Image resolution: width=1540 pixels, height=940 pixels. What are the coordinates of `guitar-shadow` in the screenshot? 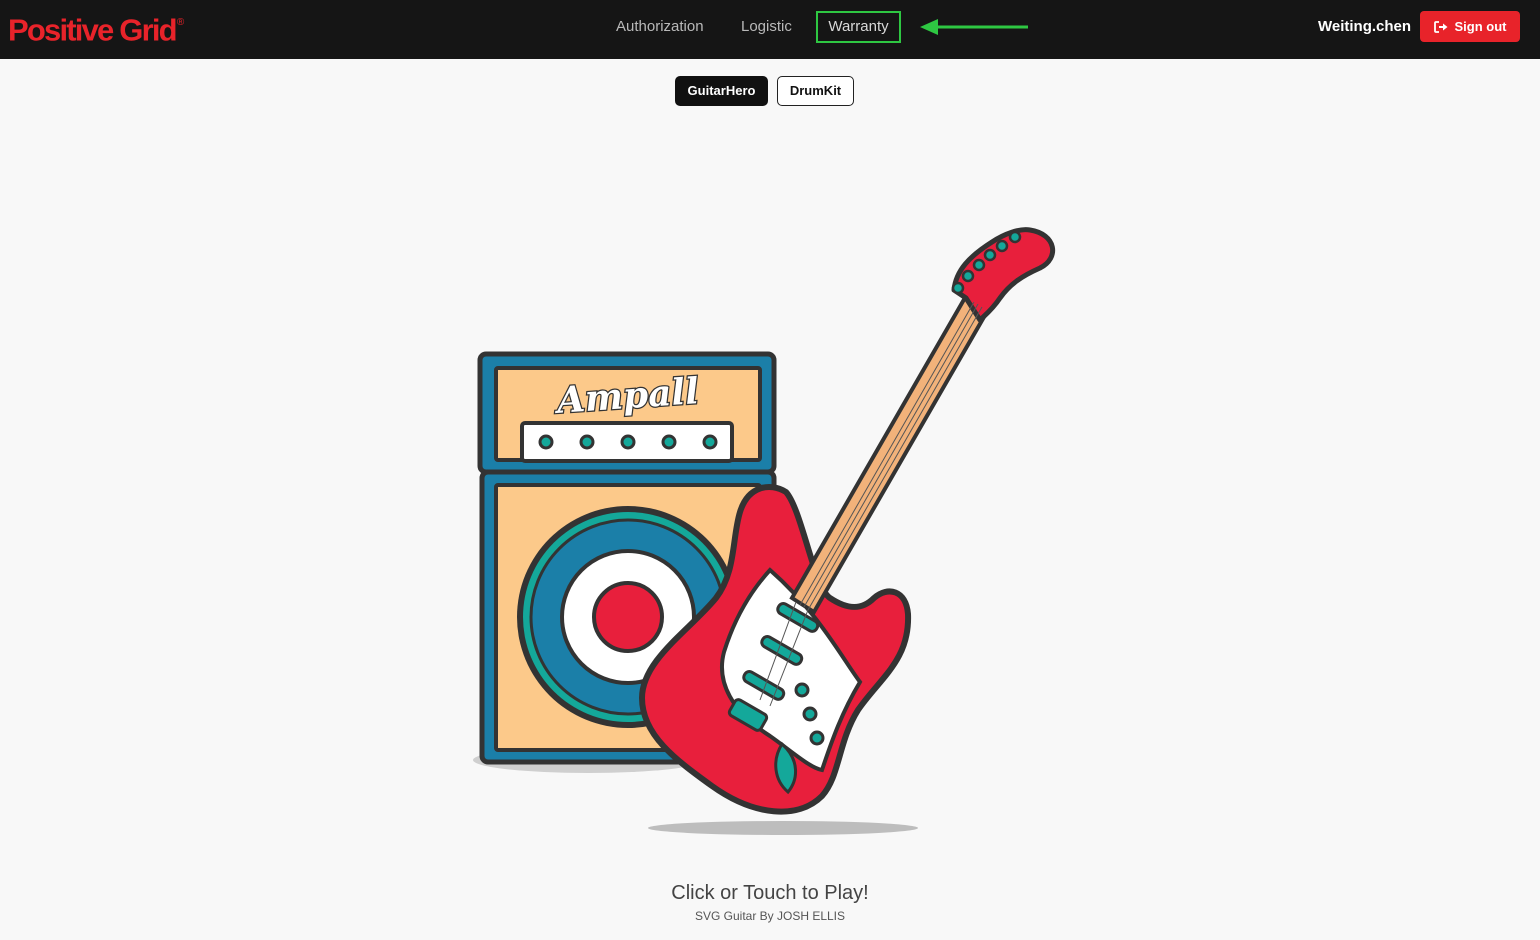 It's located at (783, 828).